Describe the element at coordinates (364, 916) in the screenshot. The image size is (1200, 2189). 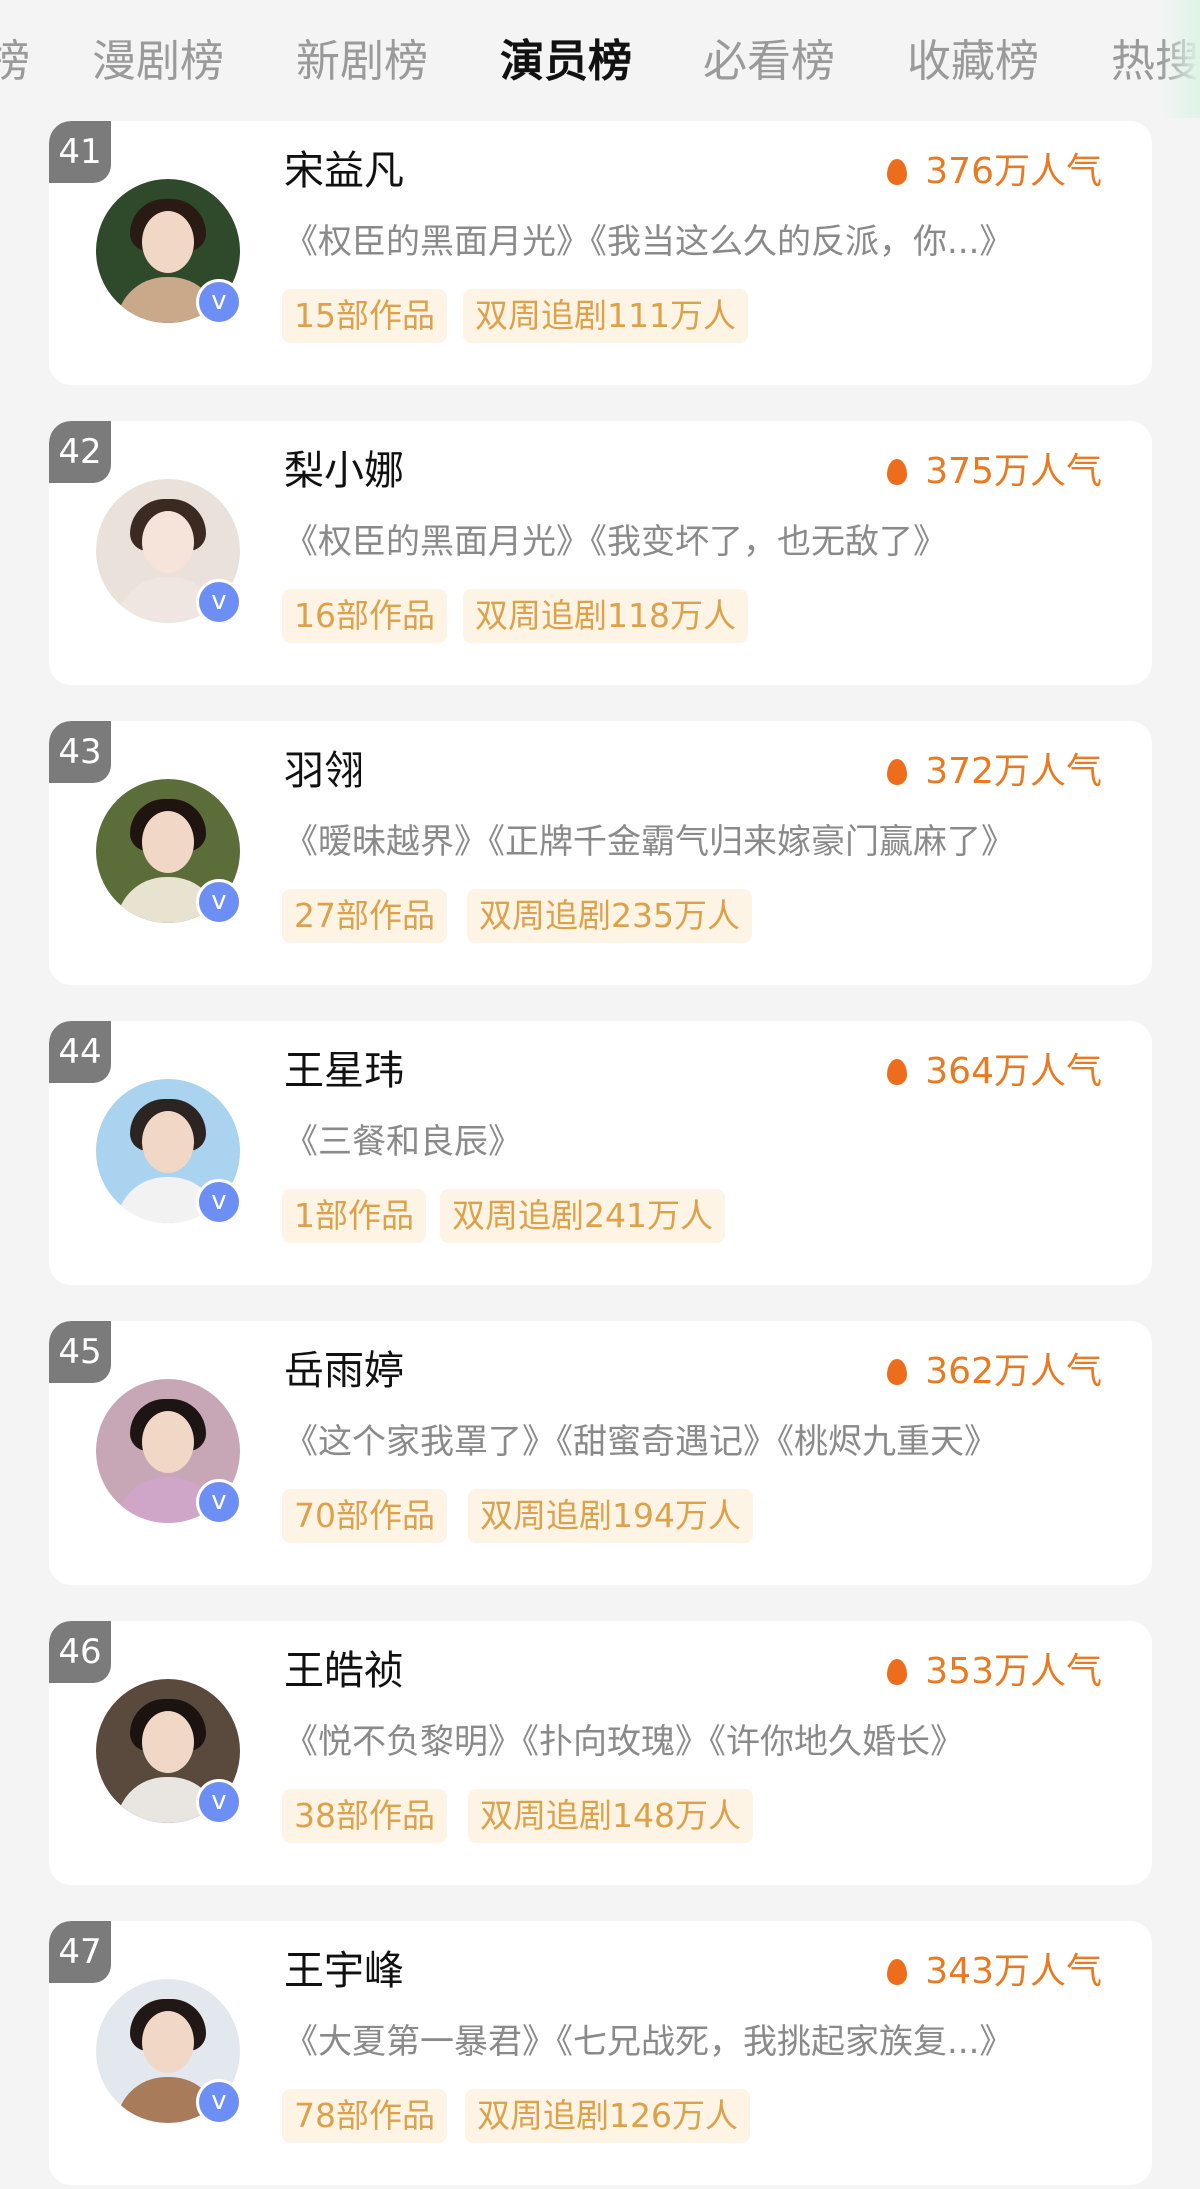
I see `works-count-tag: 27部作品` at that location.